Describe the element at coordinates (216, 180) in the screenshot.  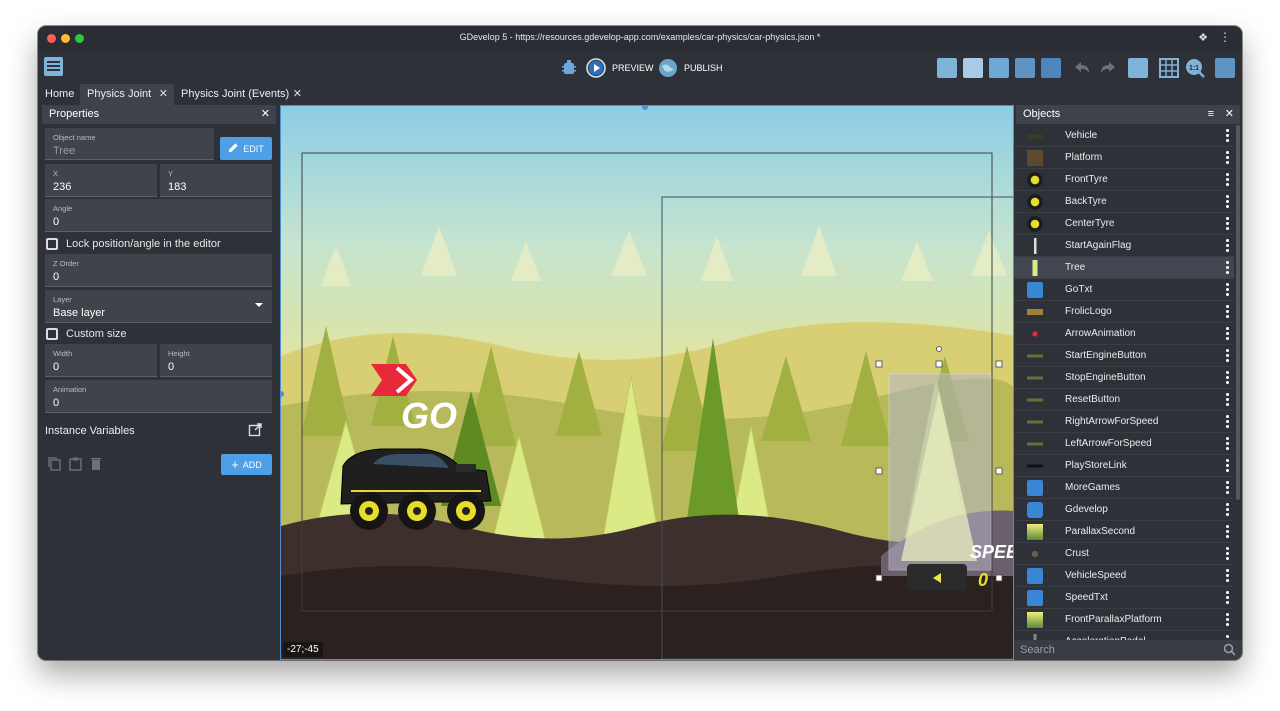
I see `y-field: Y 183` at that location.